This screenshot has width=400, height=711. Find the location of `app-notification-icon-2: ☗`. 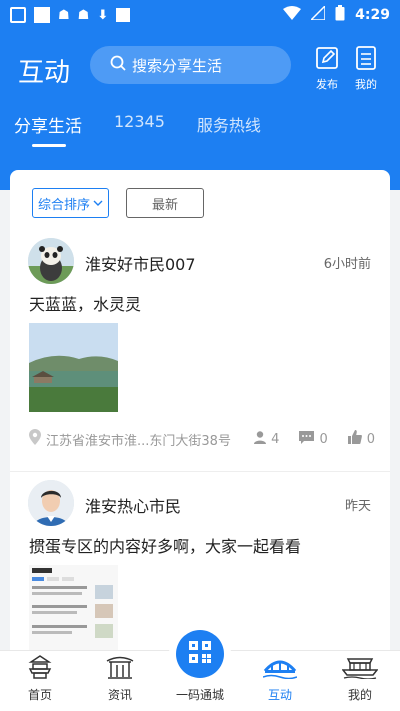

app-notification-icon-2: ☗ is located at coordinates (83, 15).